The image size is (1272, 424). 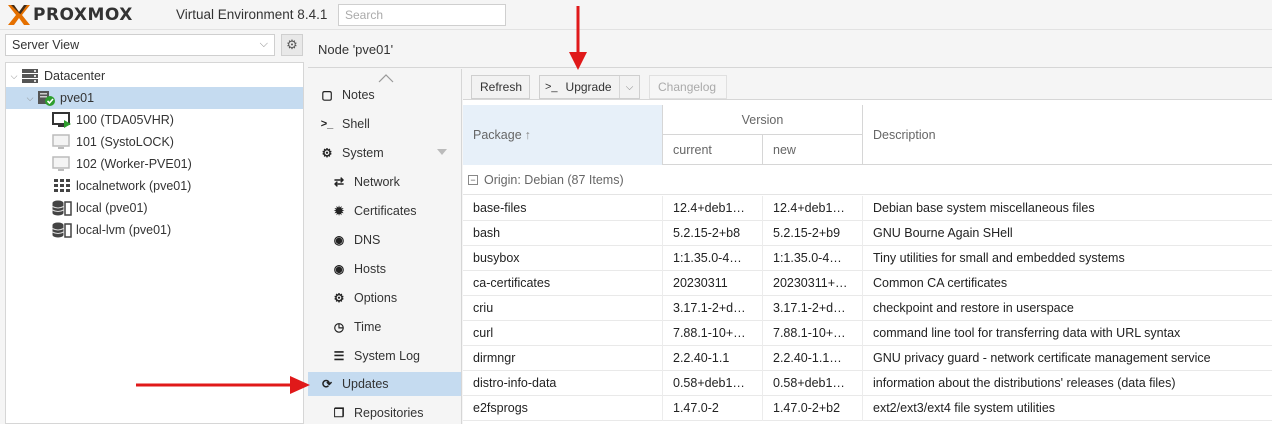 I want to click on menu-item-shell: >_ Shell, so click(x=384, y=124).